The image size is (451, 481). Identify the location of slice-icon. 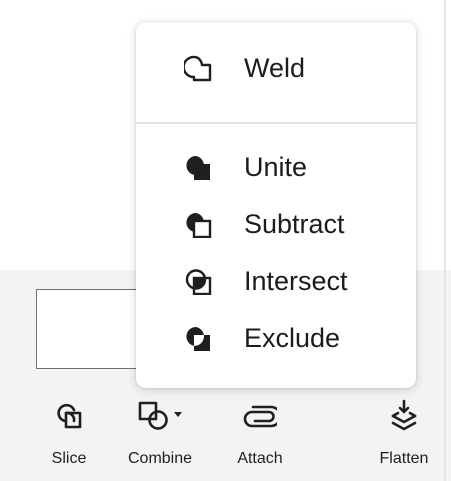
(69, 416).